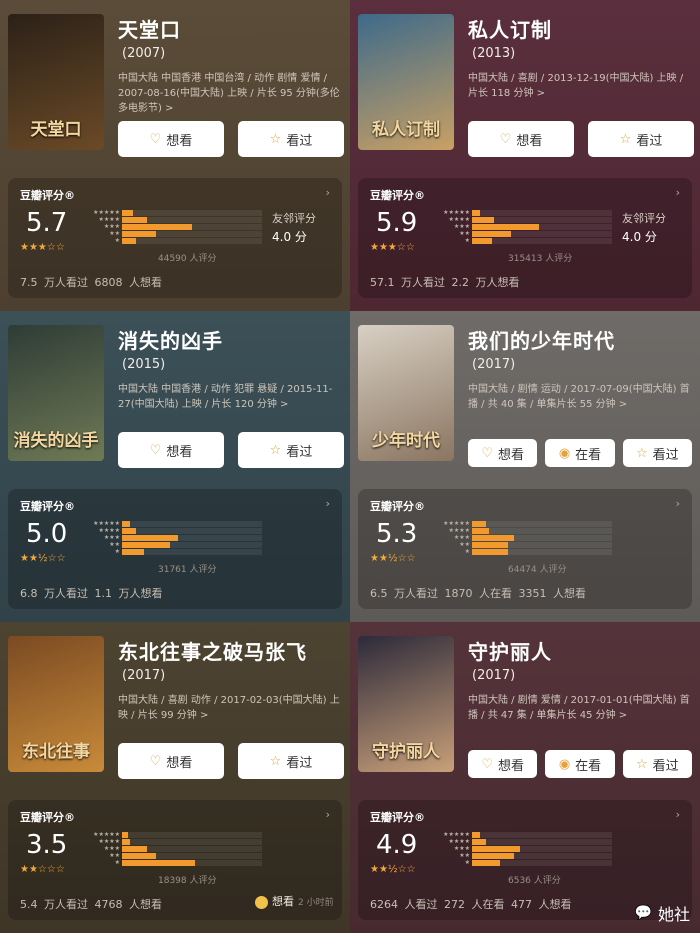  What do you see at coordinates (564, 764) in the screenshot?
I see `circle-icon: ◉` at bounding box center [564, 764].